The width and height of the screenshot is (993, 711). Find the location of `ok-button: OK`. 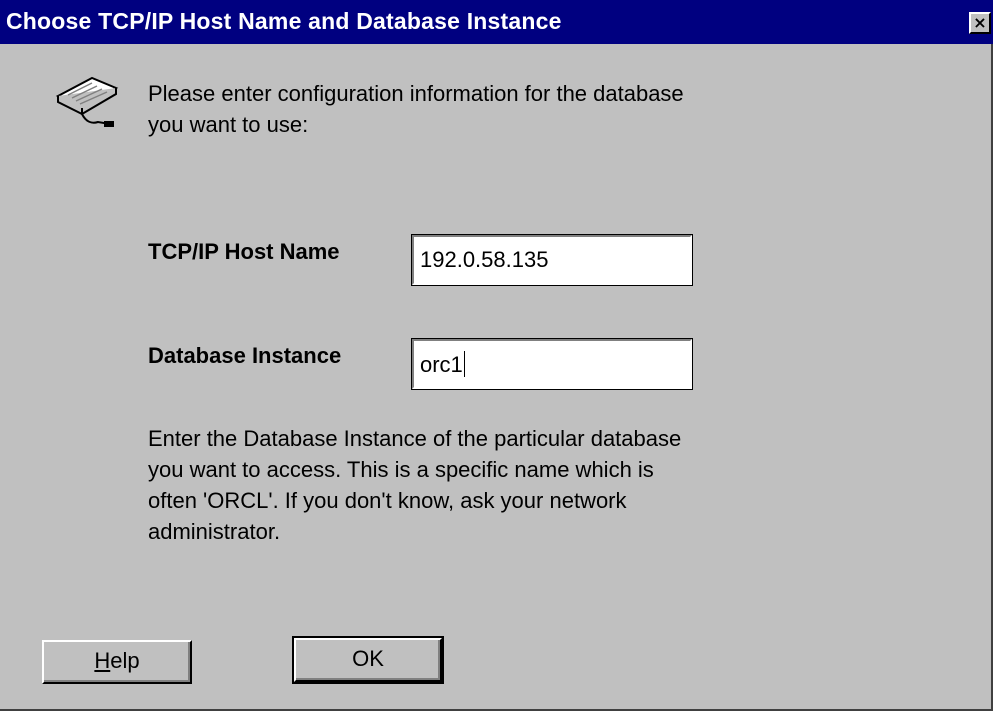

ok-button: OK is located at coordinates (368, 660).